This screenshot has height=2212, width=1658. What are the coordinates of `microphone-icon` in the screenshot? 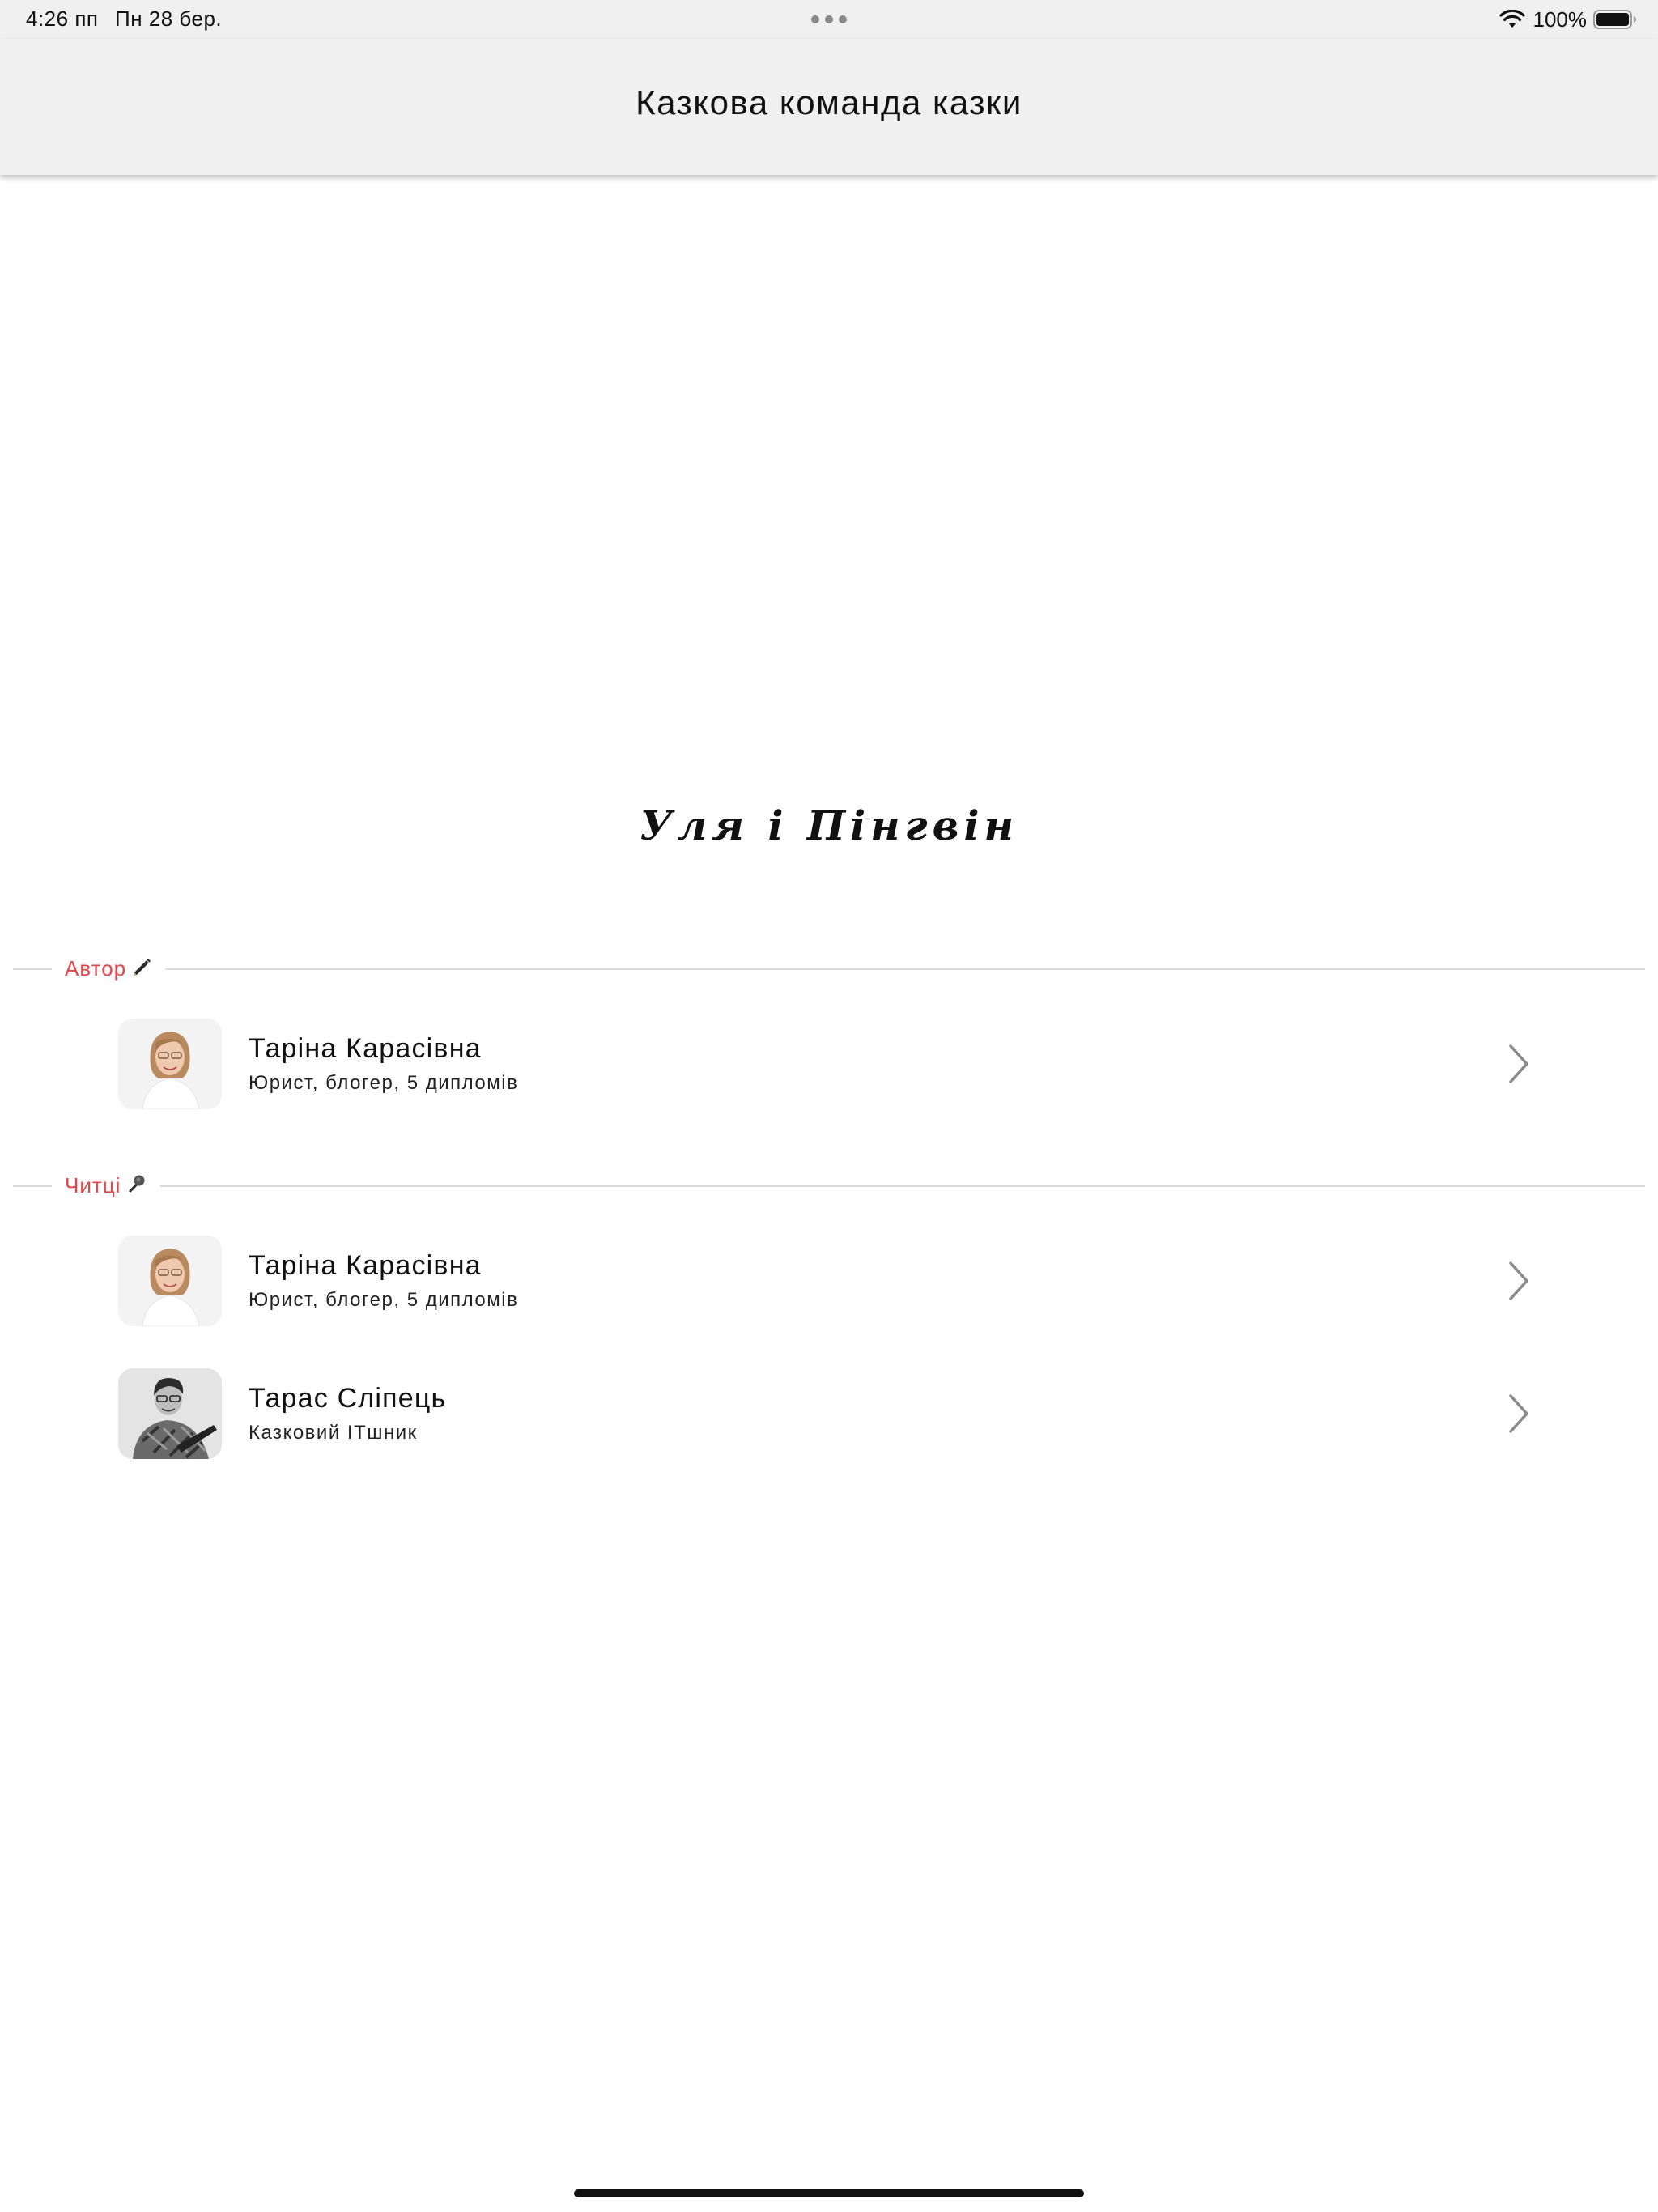 It's located at (137, 1184).